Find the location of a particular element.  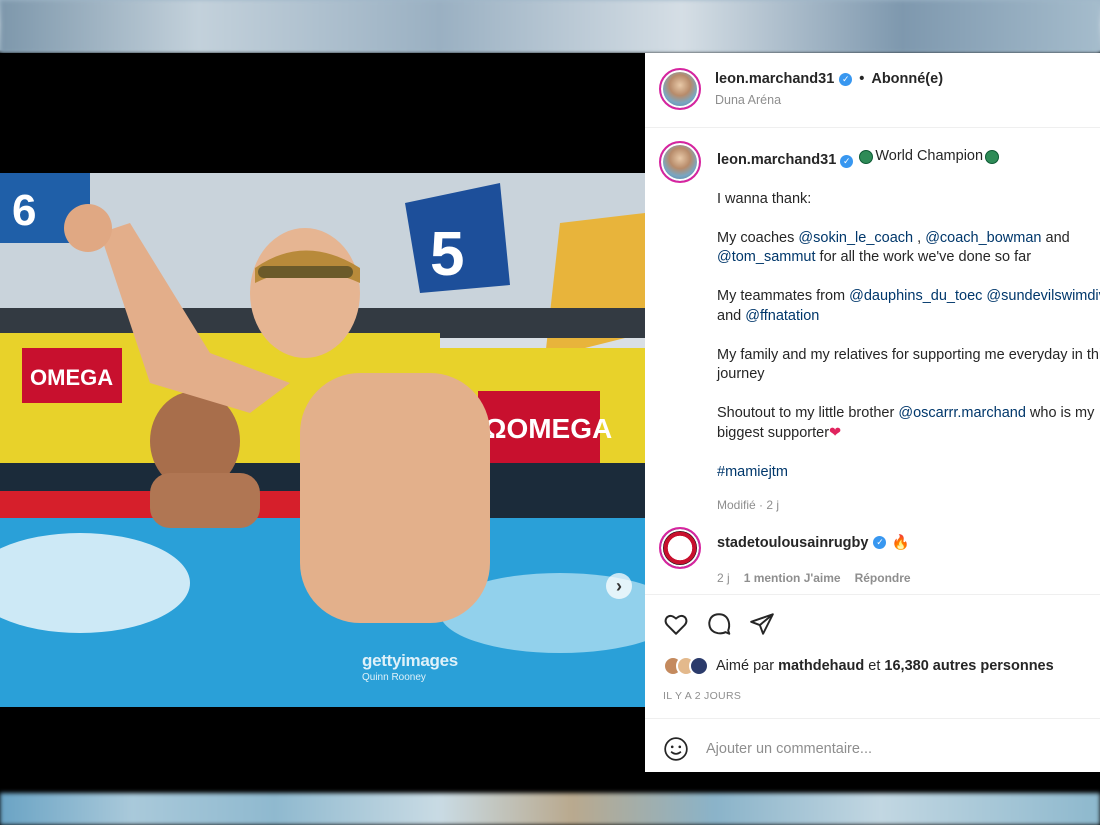

comment-likes-link: 1 mention J'aime is located at coordinates (792, 578).